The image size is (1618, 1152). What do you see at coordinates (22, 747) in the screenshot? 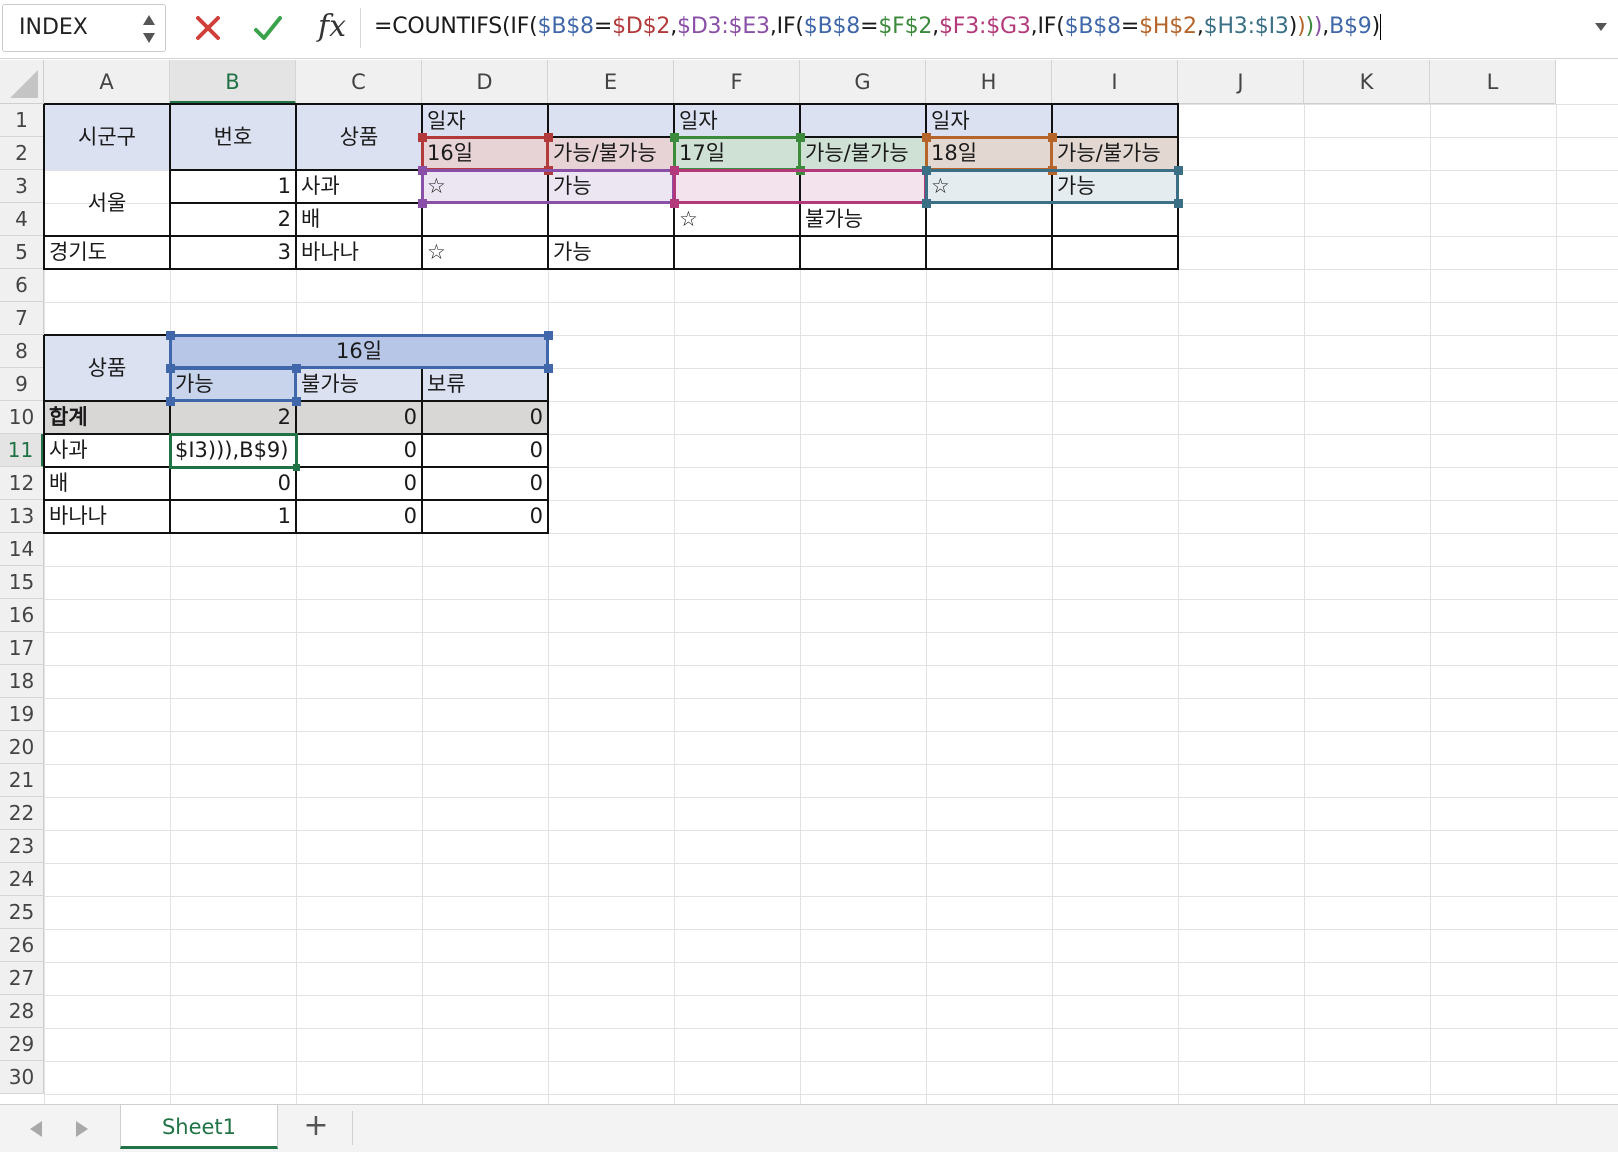
I see `row-header-20: 20` at bounding box center [22, 747].